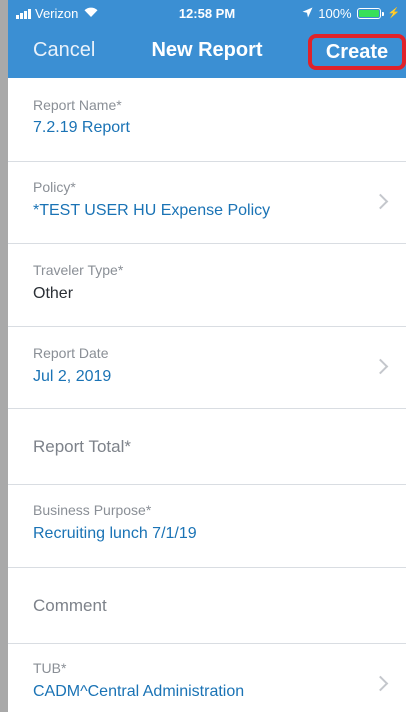 This screenshot has width=406, height=712. Describe the element at coordinates (78, 270) in the screenshot. I see `traveler-type-label: Traveler Type*` at that location.